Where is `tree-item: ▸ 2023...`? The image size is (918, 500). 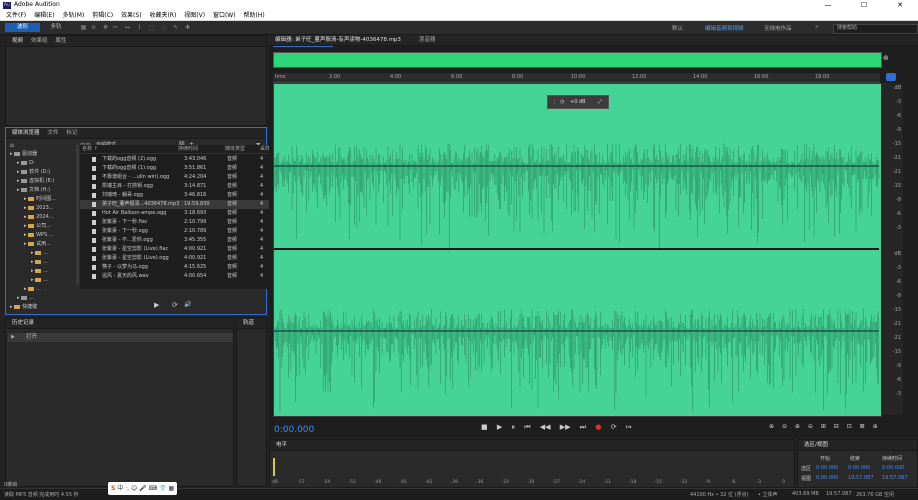
tree-item: ▸ 2023... is located at coordinates (44, 208).